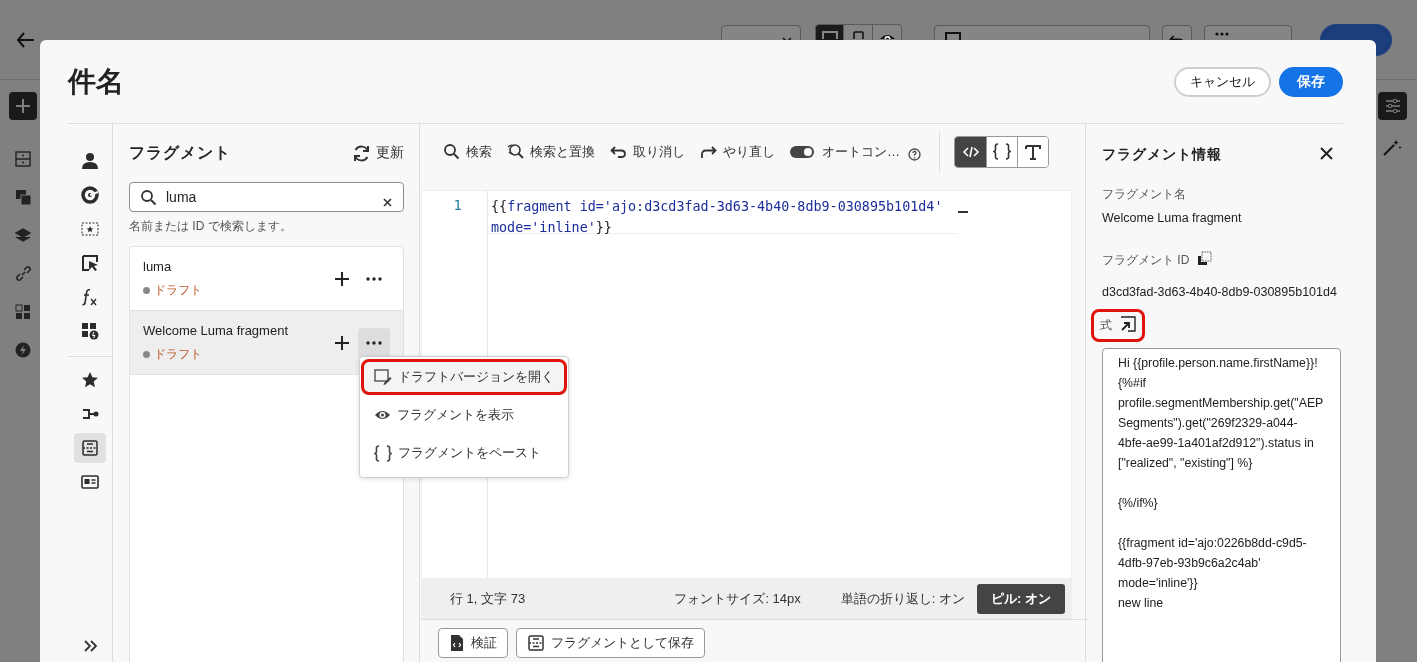 This screenshot has height=662, width=1417. I want to click on panel-title: フラグメント, so click(180, 152).